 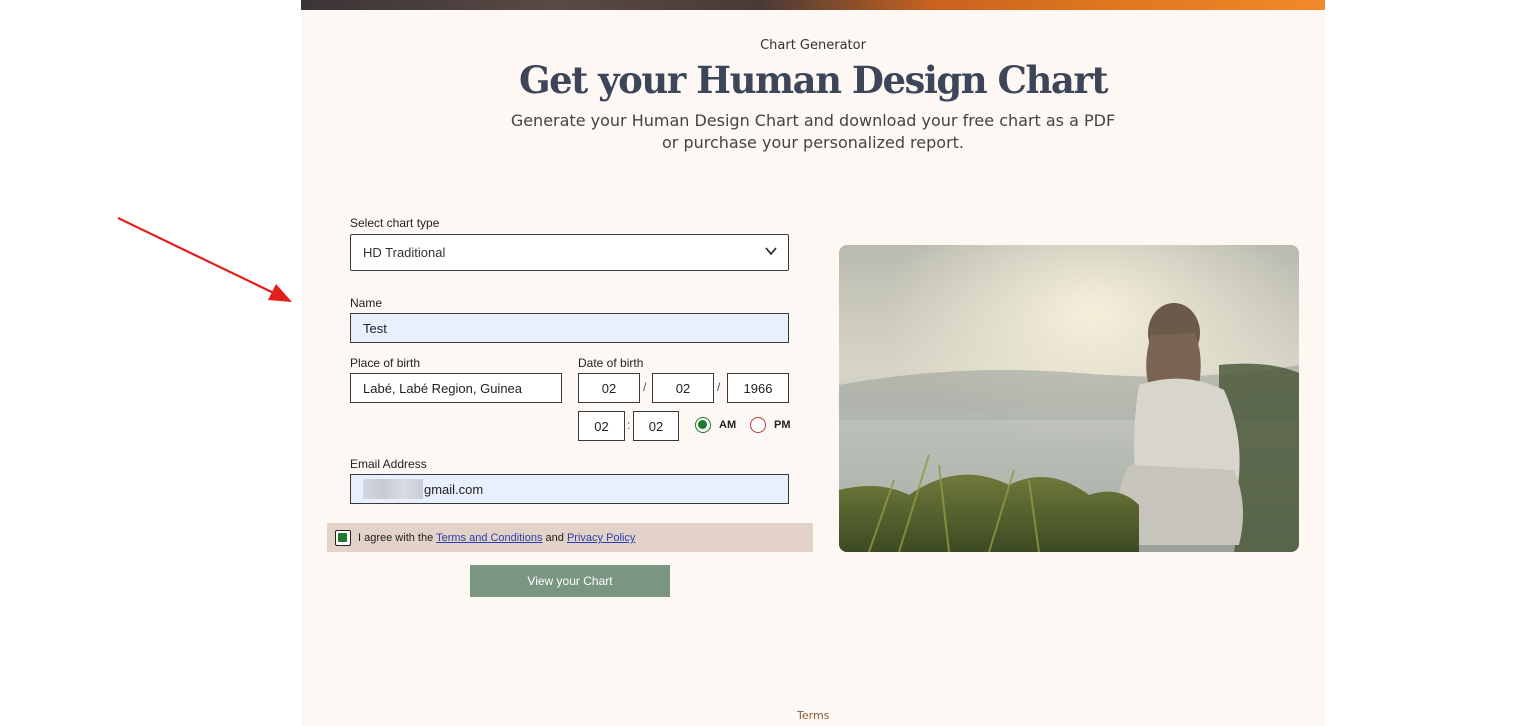 I want to click on chart-type-value: HD Traditional, so click(x=404, y=252).